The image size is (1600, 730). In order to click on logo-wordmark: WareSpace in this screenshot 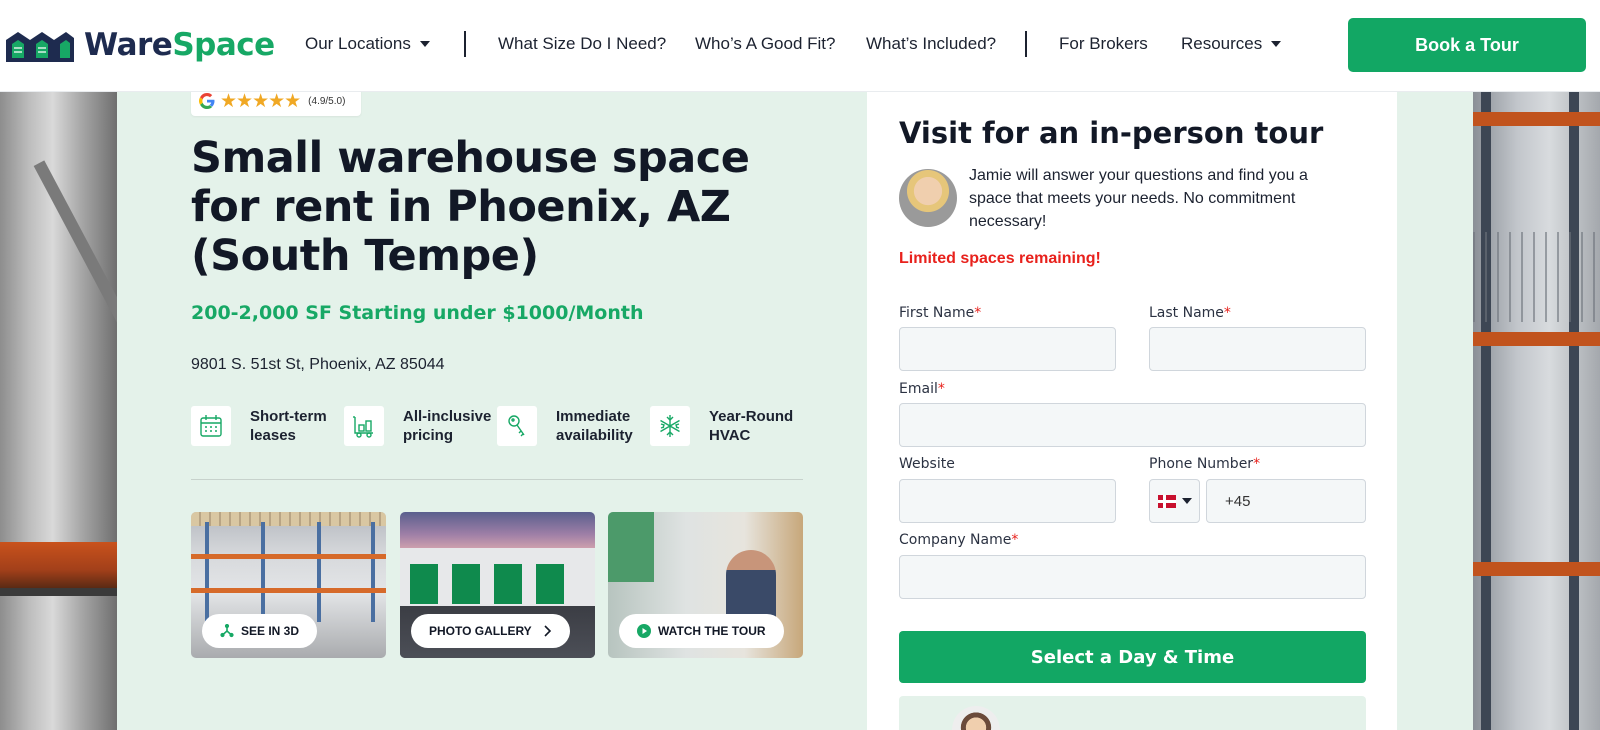, I will do `click(179, 45)`.